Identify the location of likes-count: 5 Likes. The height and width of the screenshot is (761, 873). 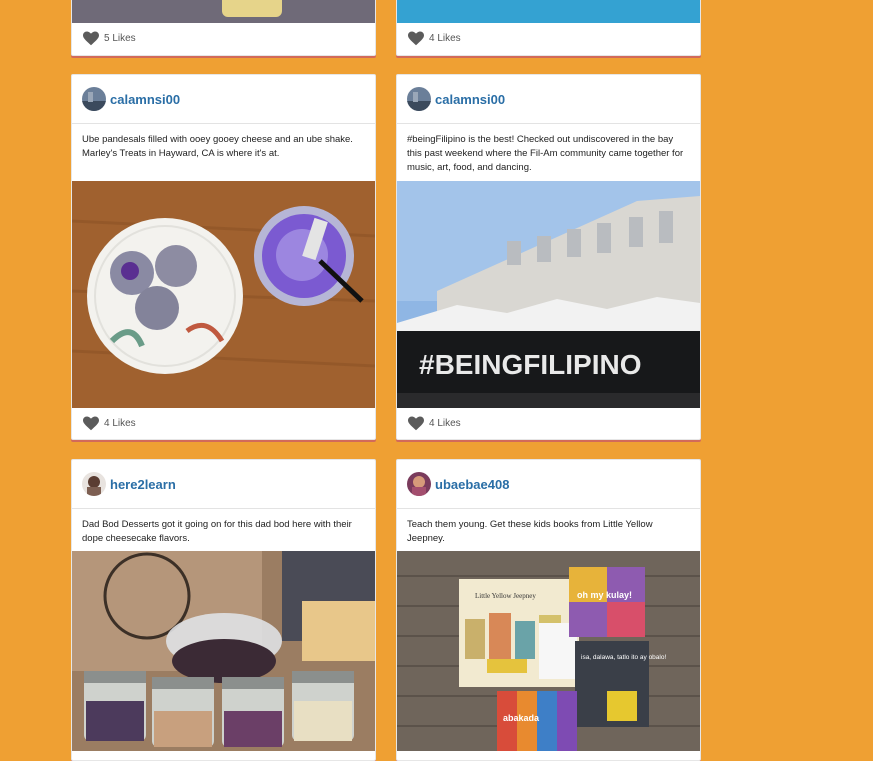
(120, 38).